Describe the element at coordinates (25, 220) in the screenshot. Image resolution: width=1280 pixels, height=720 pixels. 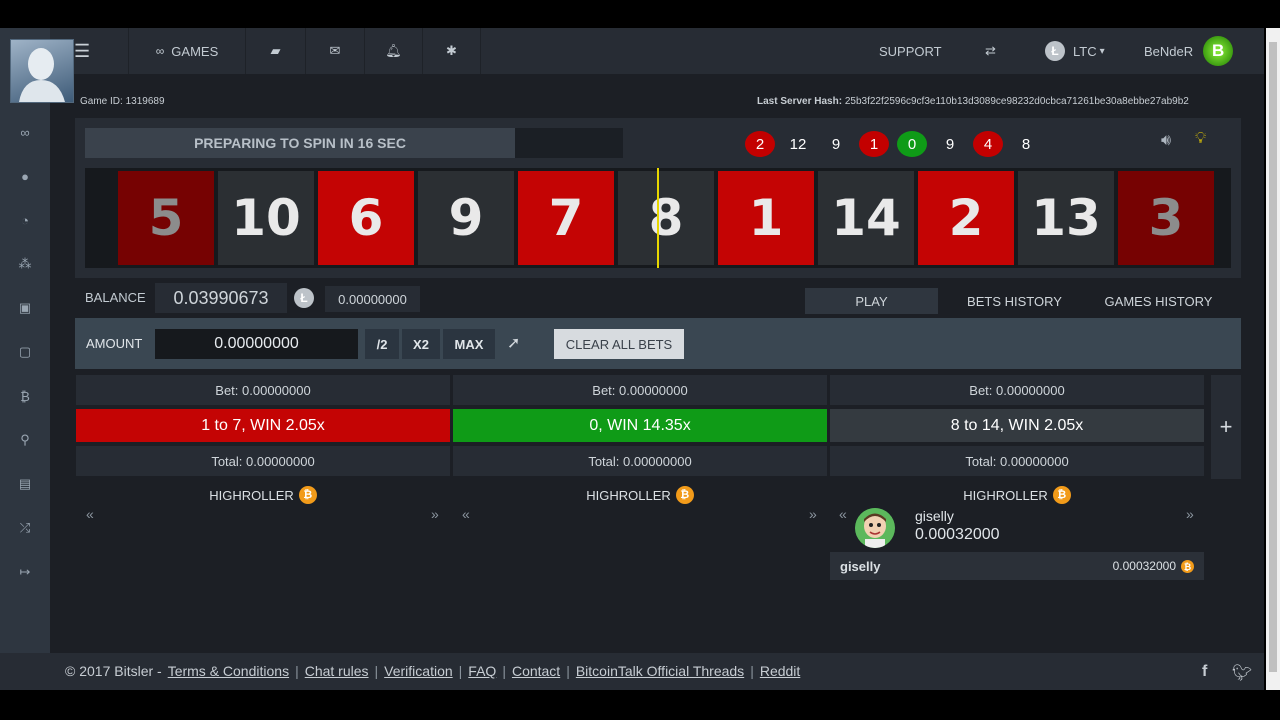
I see `pie-chart-icon: ◔` at that location.